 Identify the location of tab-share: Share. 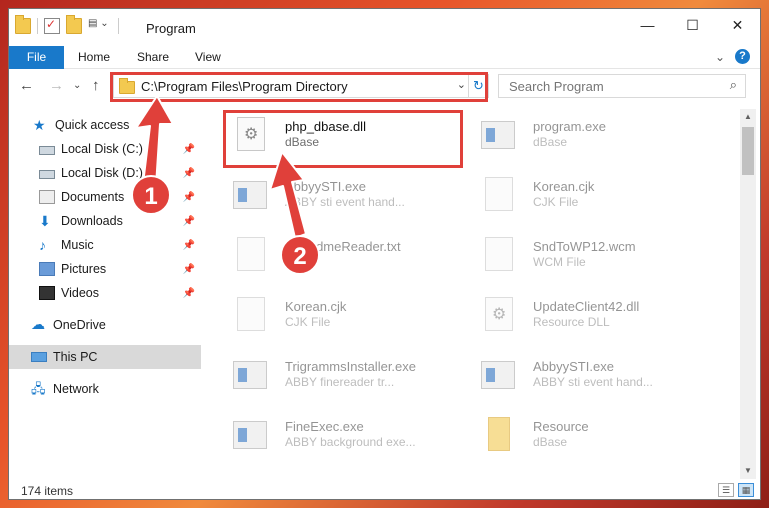
(153, 57).